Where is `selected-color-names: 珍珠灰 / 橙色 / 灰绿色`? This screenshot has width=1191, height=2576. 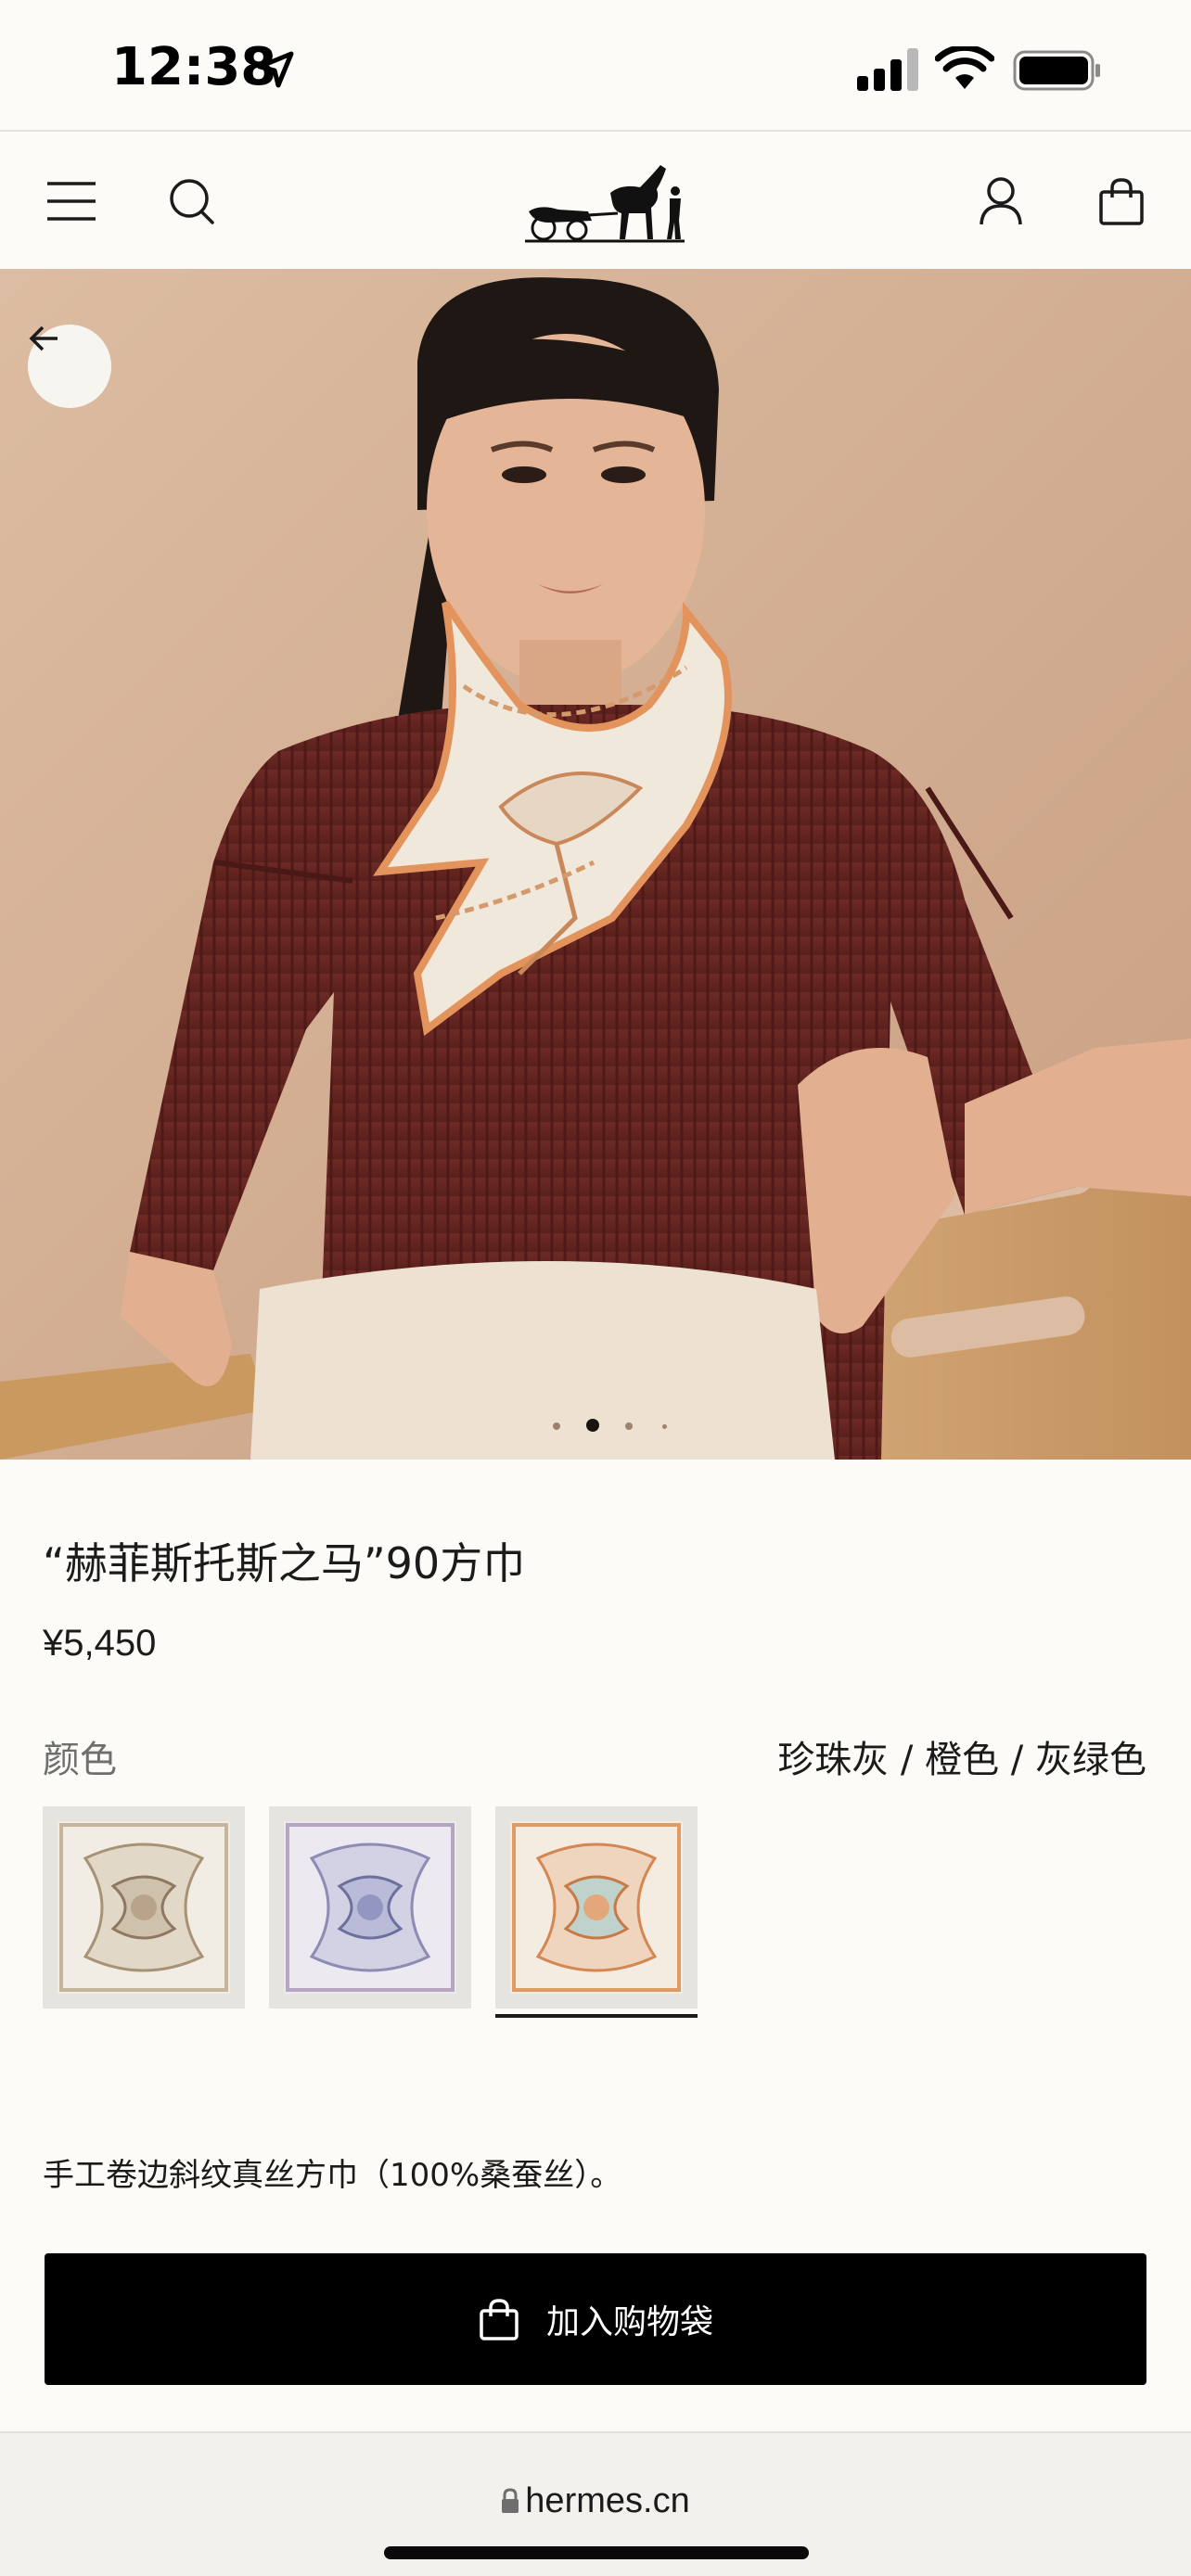
selected-color-names: 珍珠灰 / 橙色 / 灰绿色 is located at coordinates (962, 1760).